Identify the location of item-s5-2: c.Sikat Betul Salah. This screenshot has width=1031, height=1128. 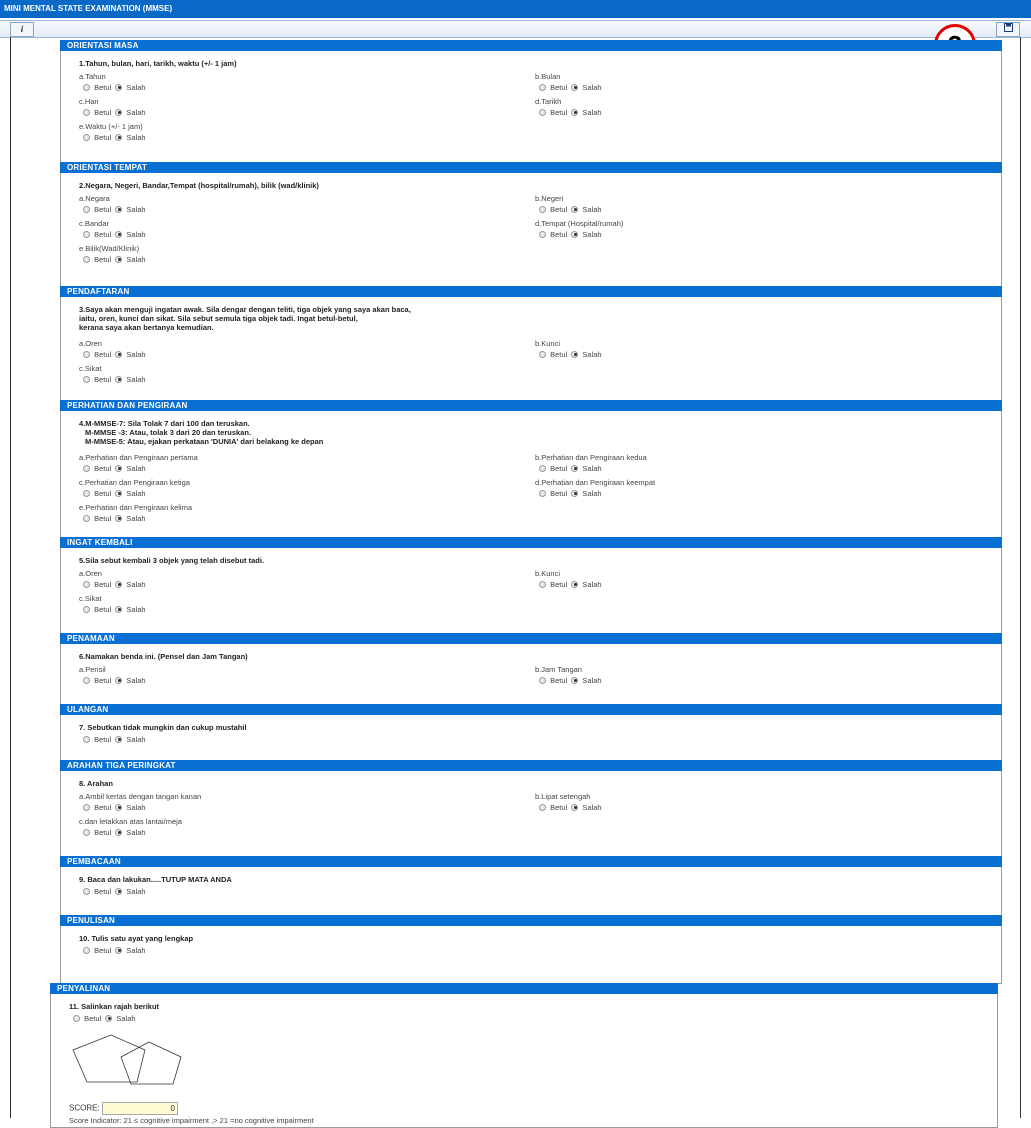
(113, 604).